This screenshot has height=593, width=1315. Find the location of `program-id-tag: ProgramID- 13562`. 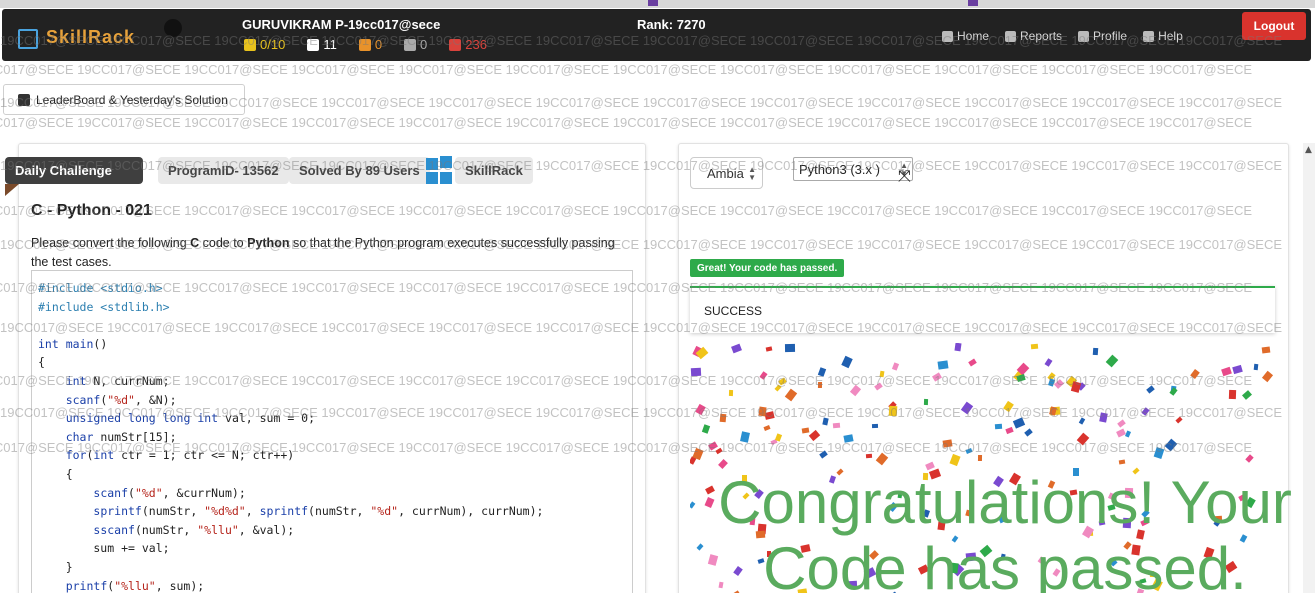

program-id-tag: ProgramID- 13562 is located at coordinates (223, 170).